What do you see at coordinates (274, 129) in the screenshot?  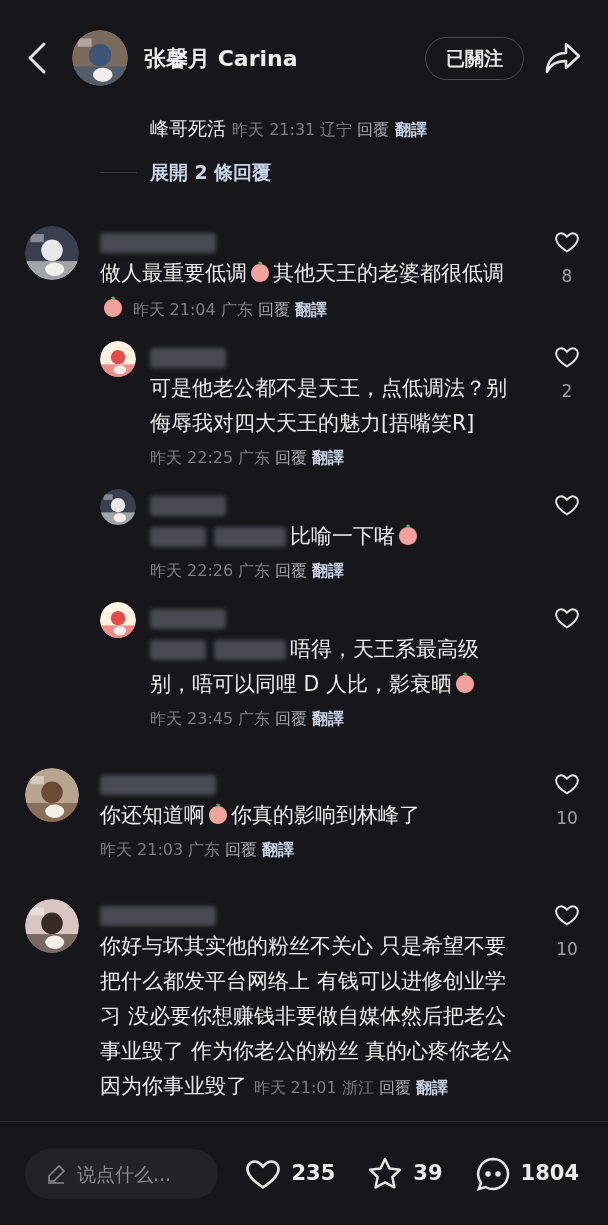 I see `timestamp: 昨天 21:31` at bounding box center [274, 129].